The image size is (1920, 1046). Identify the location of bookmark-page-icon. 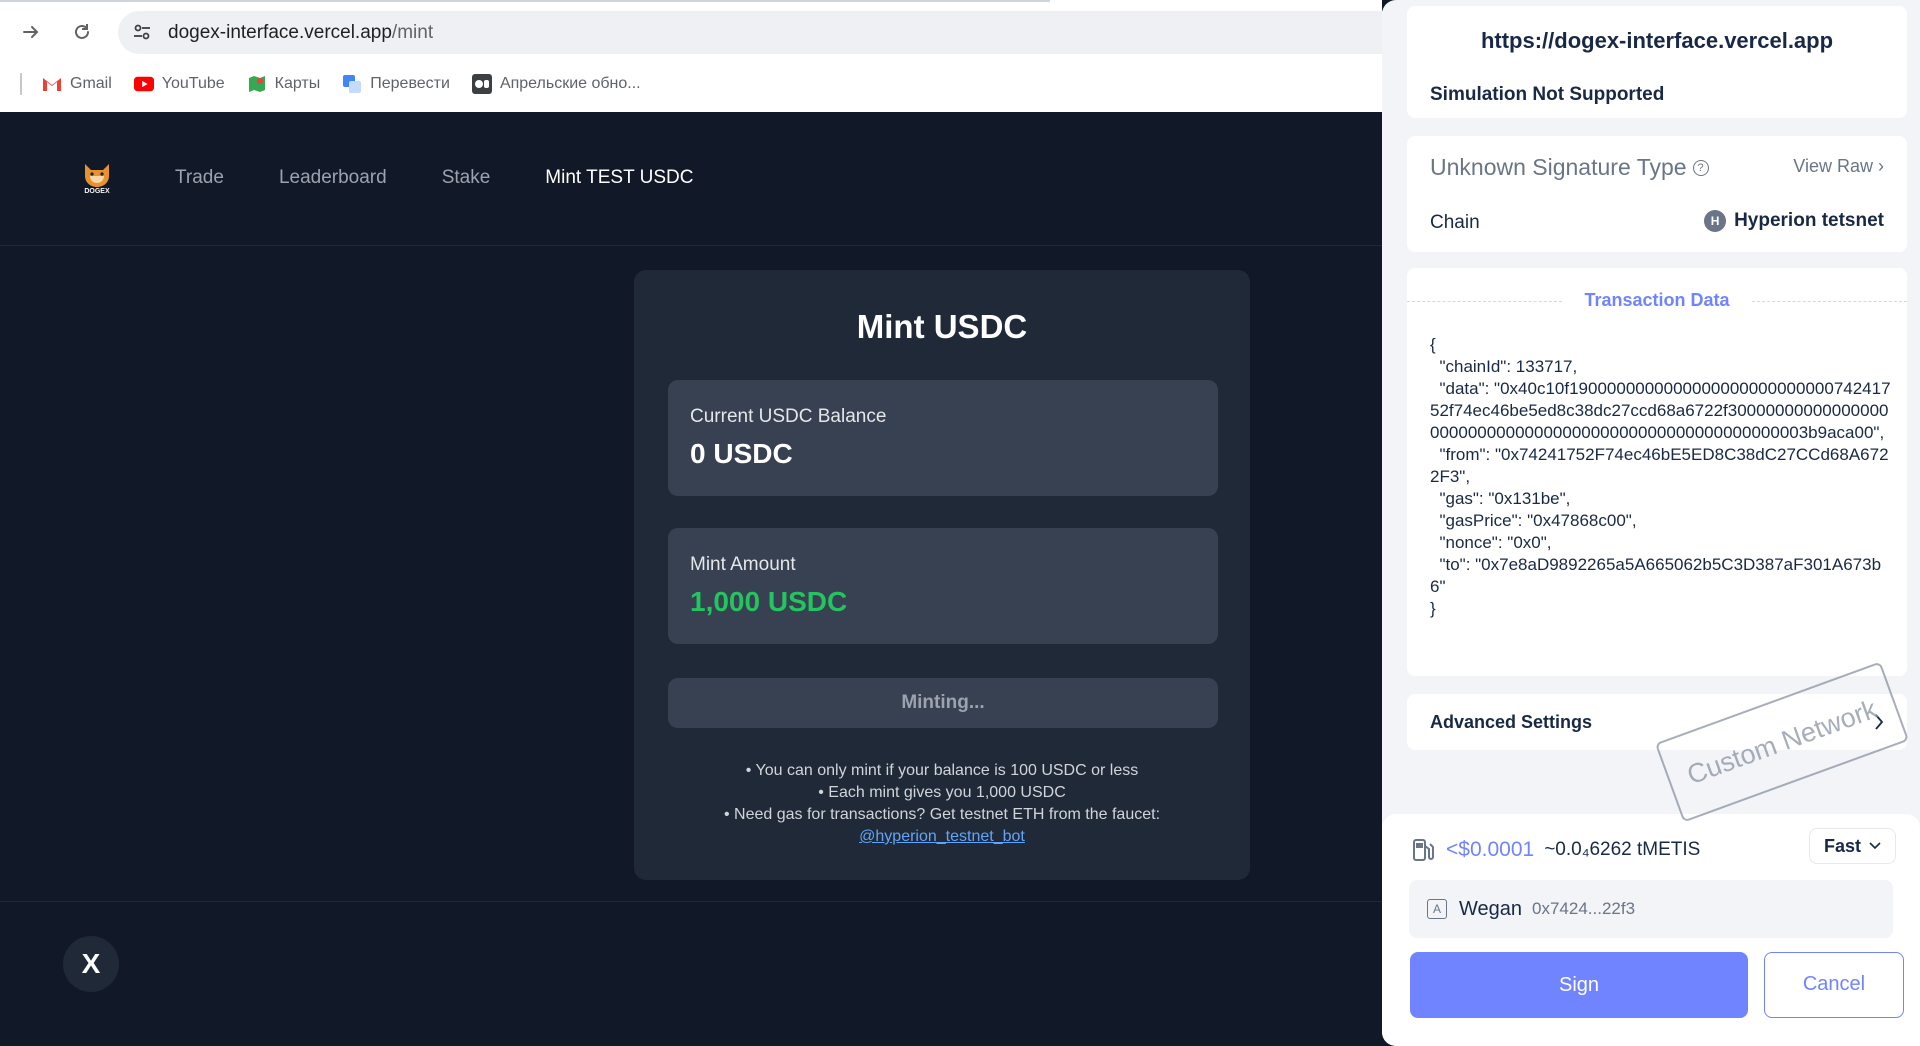
(481, 84).